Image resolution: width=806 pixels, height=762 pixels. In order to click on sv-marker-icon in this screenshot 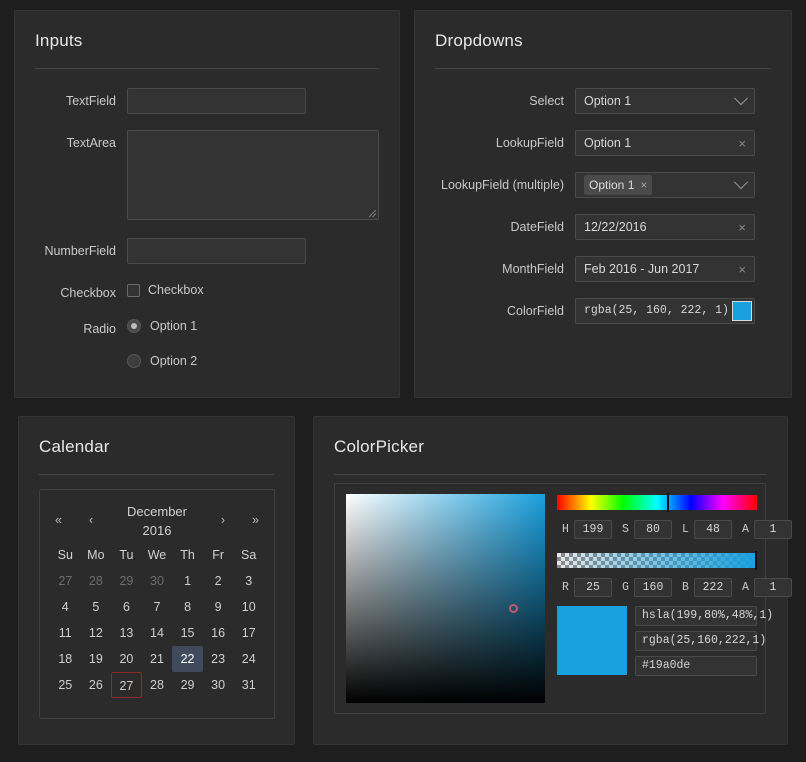, I will do `click(513, 608)`.